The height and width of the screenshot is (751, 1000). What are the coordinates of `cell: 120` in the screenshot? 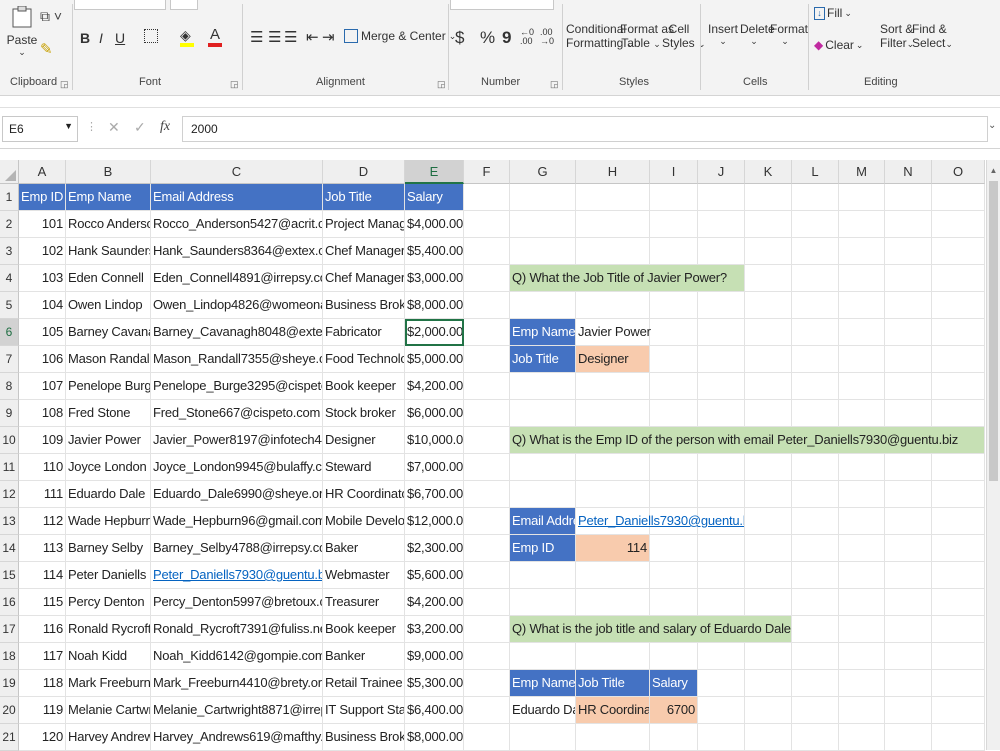 It's located at (42, 737).